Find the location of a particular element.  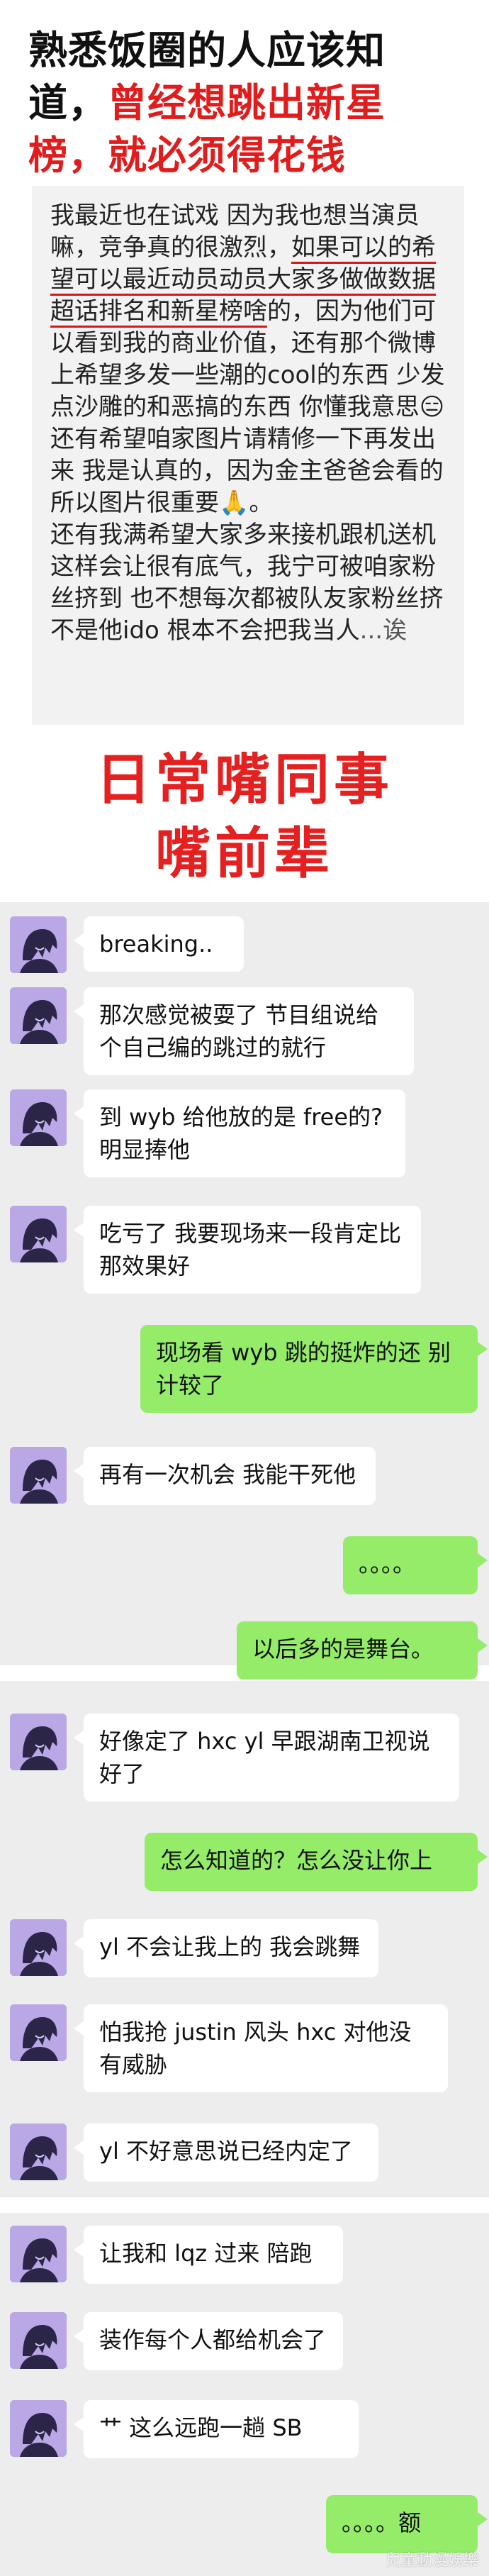

chat-message: 让我和 lqz 过来 陪跑 is located at coordinates (244, 2255).